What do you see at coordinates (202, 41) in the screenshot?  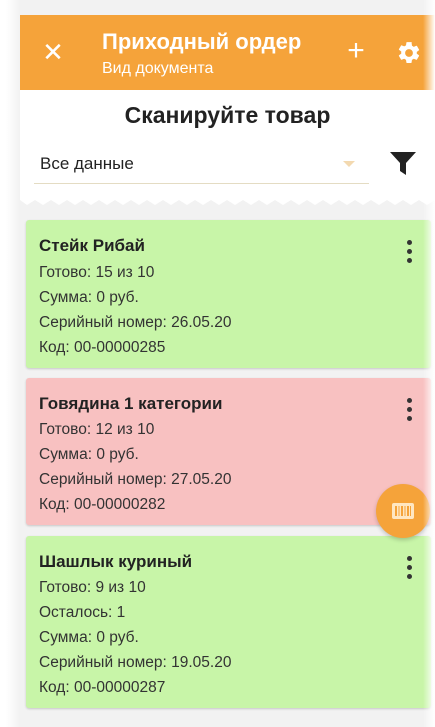 I see `page-title: Приходный ордер` at bounding box center [202, 41].